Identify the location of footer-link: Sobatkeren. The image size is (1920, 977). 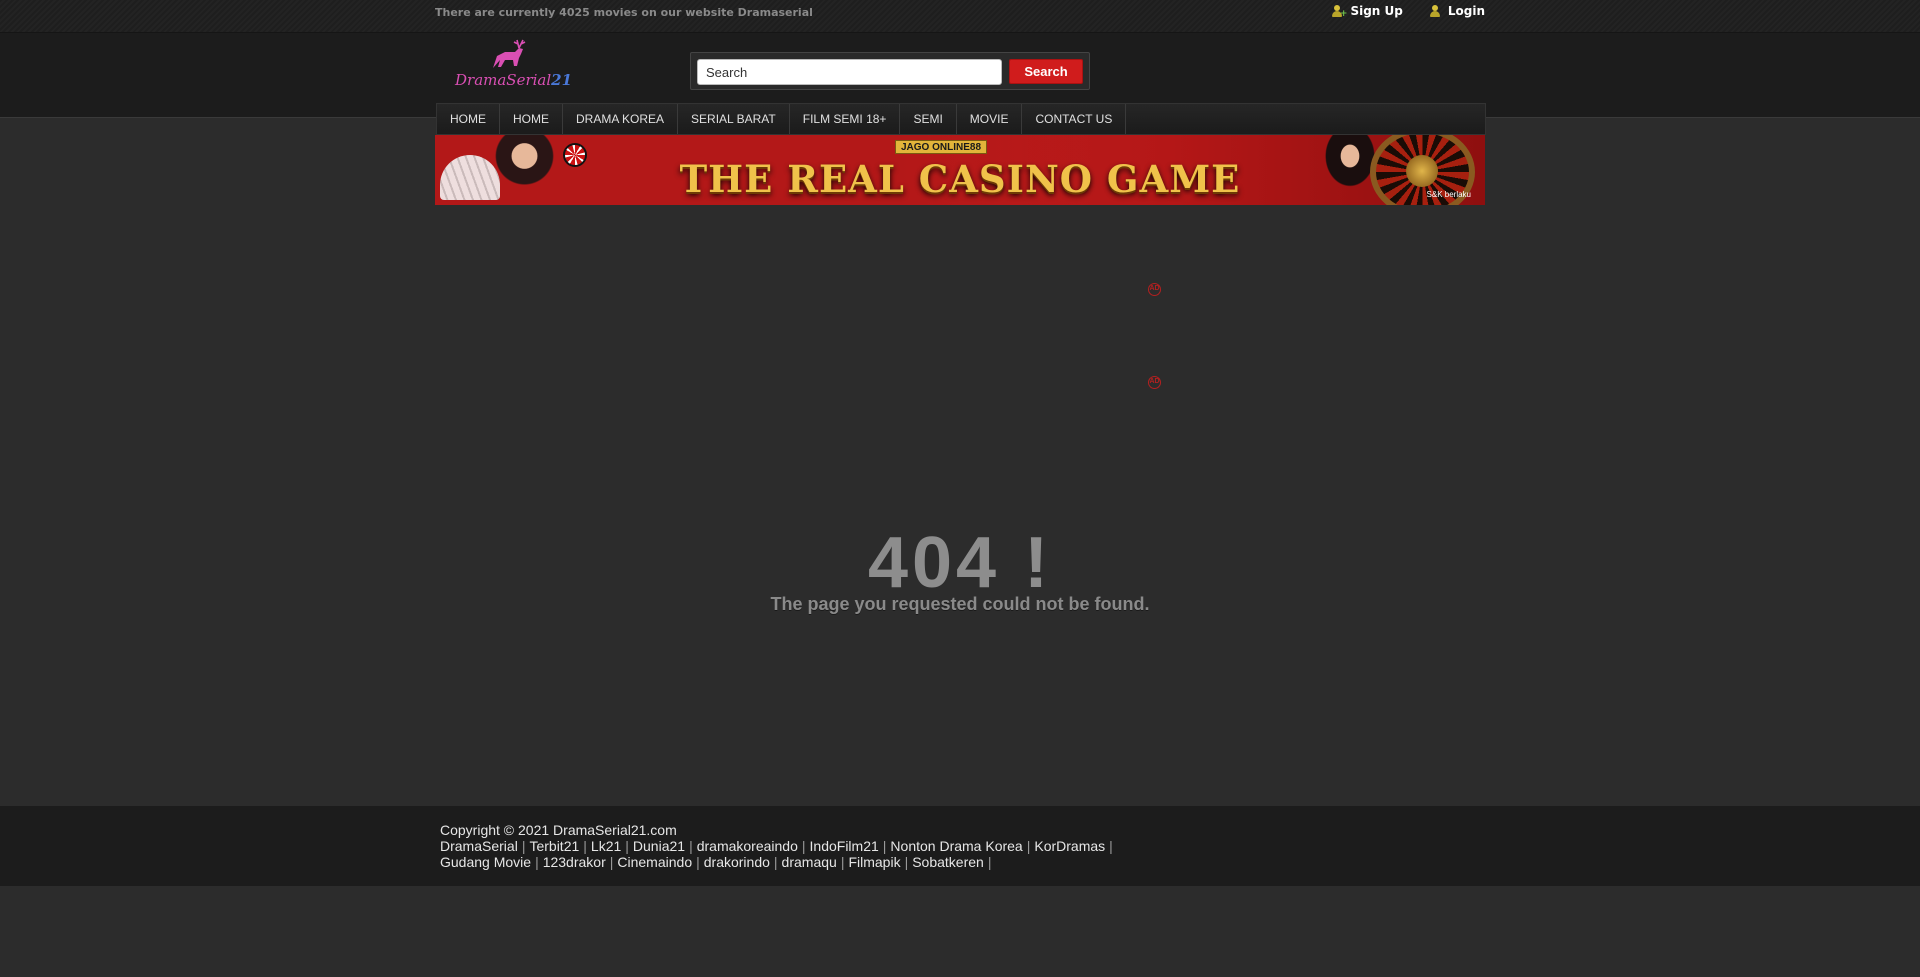
(948, 862).